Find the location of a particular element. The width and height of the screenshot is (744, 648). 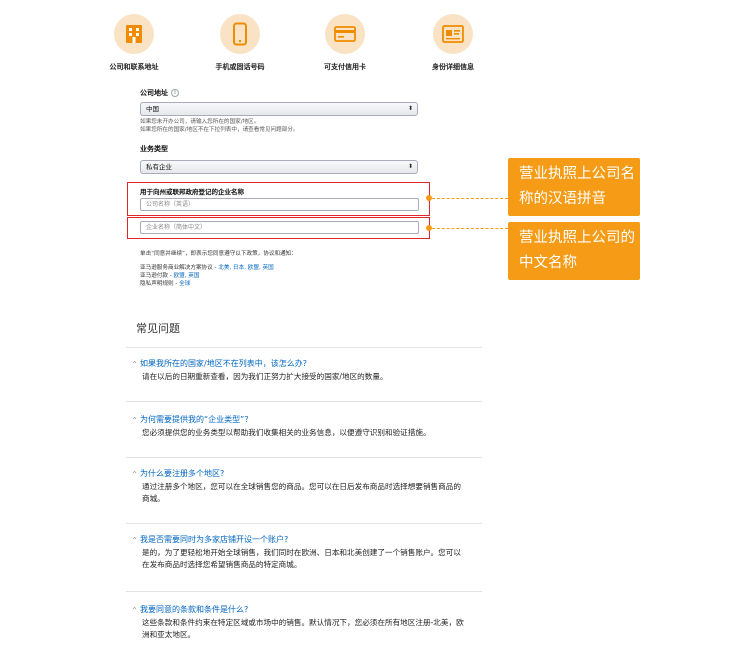

company-name-chinese-highlight: 企业名称（简体中文） is located at coordinates (278, 228).